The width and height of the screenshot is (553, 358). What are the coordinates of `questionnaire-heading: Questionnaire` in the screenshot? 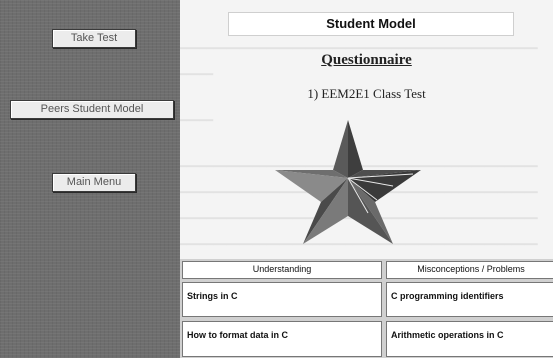 It's located at (366, 60).